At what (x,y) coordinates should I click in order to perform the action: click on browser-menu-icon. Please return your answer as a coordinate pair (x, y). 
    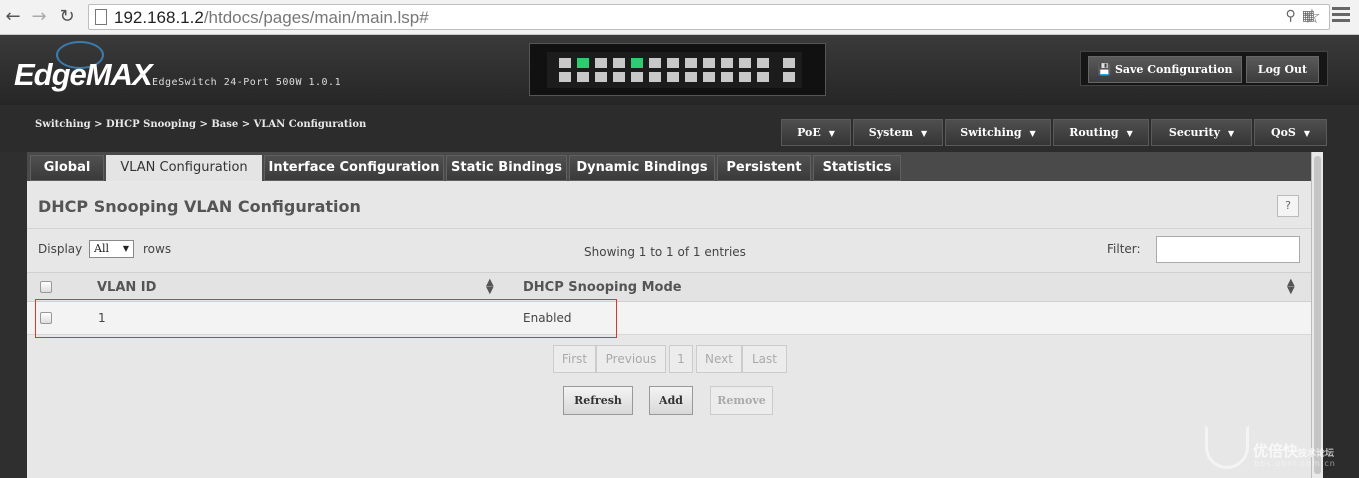
    Looking at the image, I should click on (1341, 16).